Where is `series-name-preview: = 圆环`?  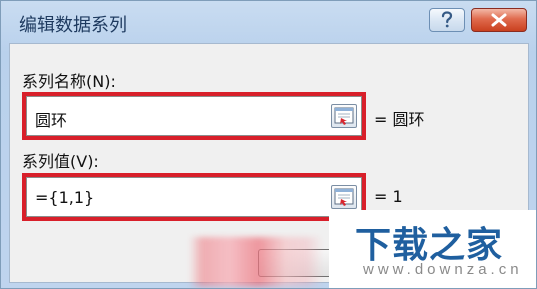
series-name-preview: = 圆环 is located at coordinates (399, 119).